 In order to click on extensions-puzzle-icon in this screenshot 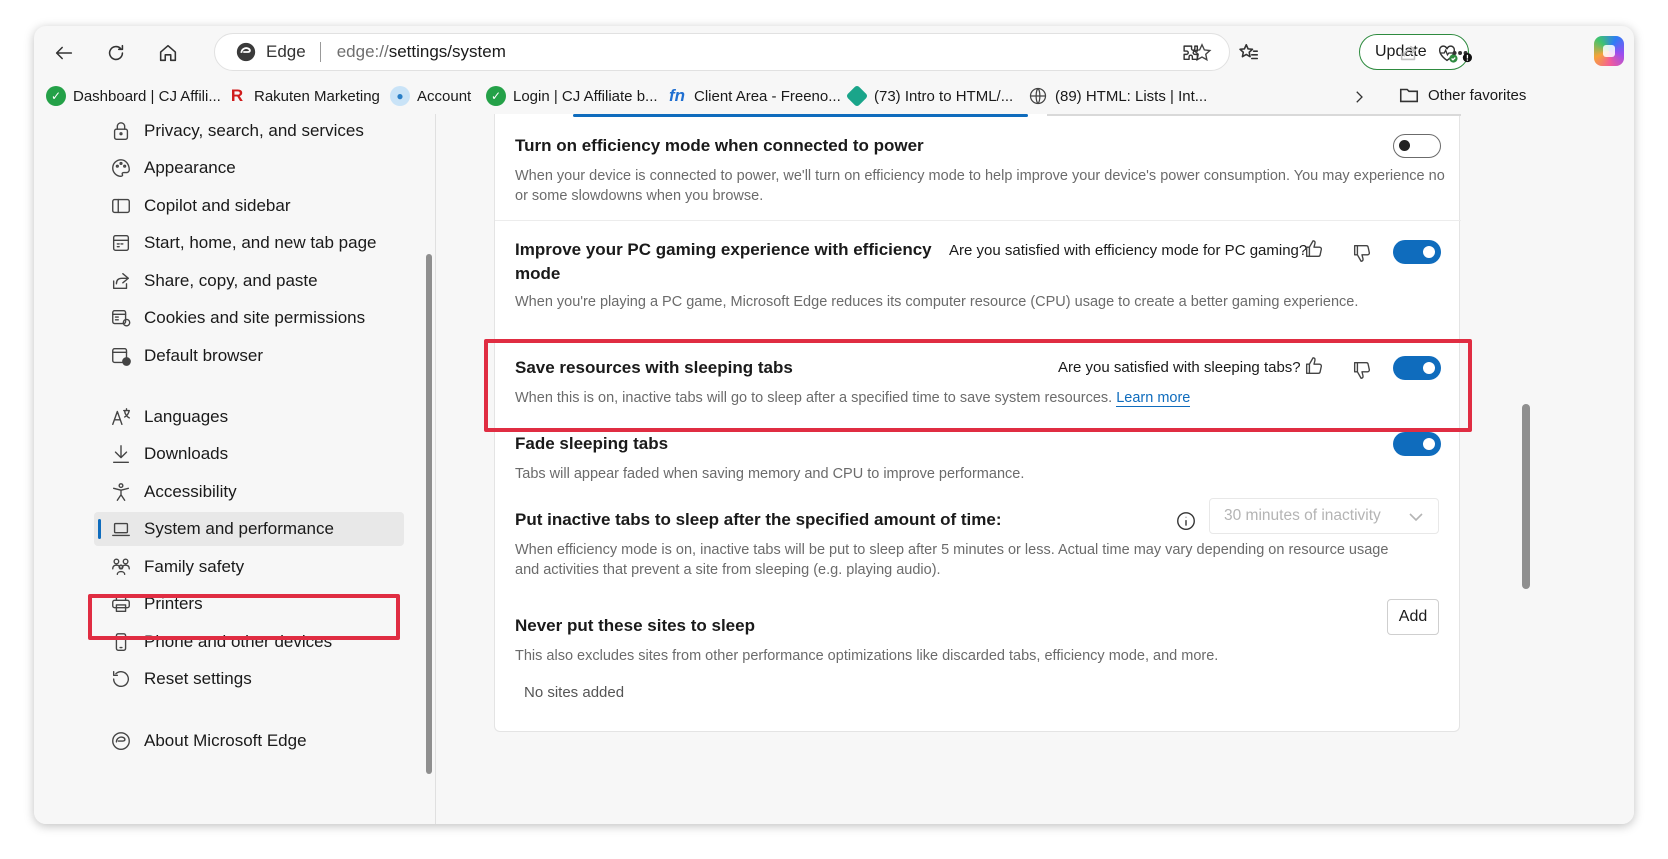, I will do `click(1191, 53)`.